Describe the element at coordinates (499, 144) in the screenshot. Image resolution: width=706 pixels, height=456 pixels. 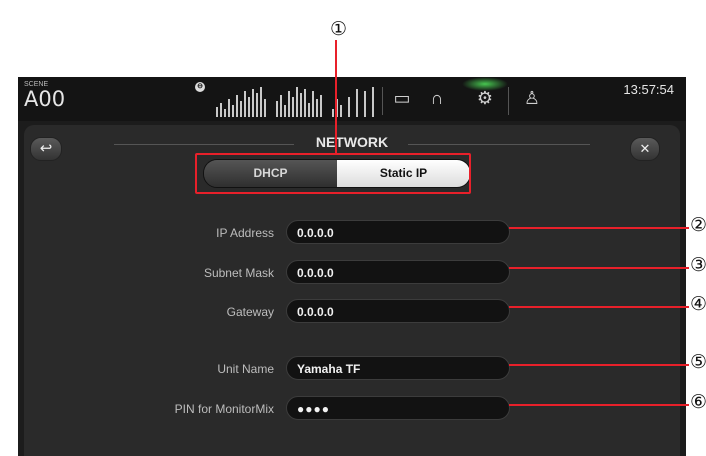
I see `title-rule-right` at that location.